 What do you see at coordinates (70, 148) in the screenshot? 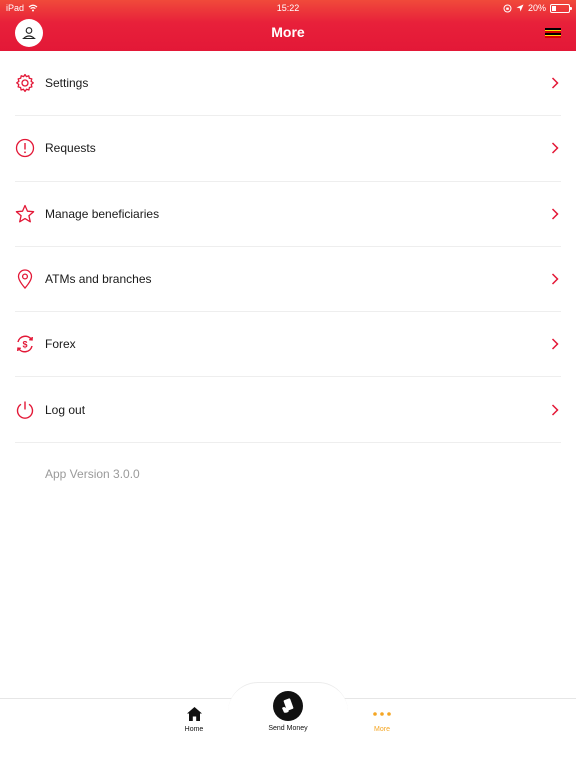
I see `menu-item-label: Requests` at bounding box center [70, 148].